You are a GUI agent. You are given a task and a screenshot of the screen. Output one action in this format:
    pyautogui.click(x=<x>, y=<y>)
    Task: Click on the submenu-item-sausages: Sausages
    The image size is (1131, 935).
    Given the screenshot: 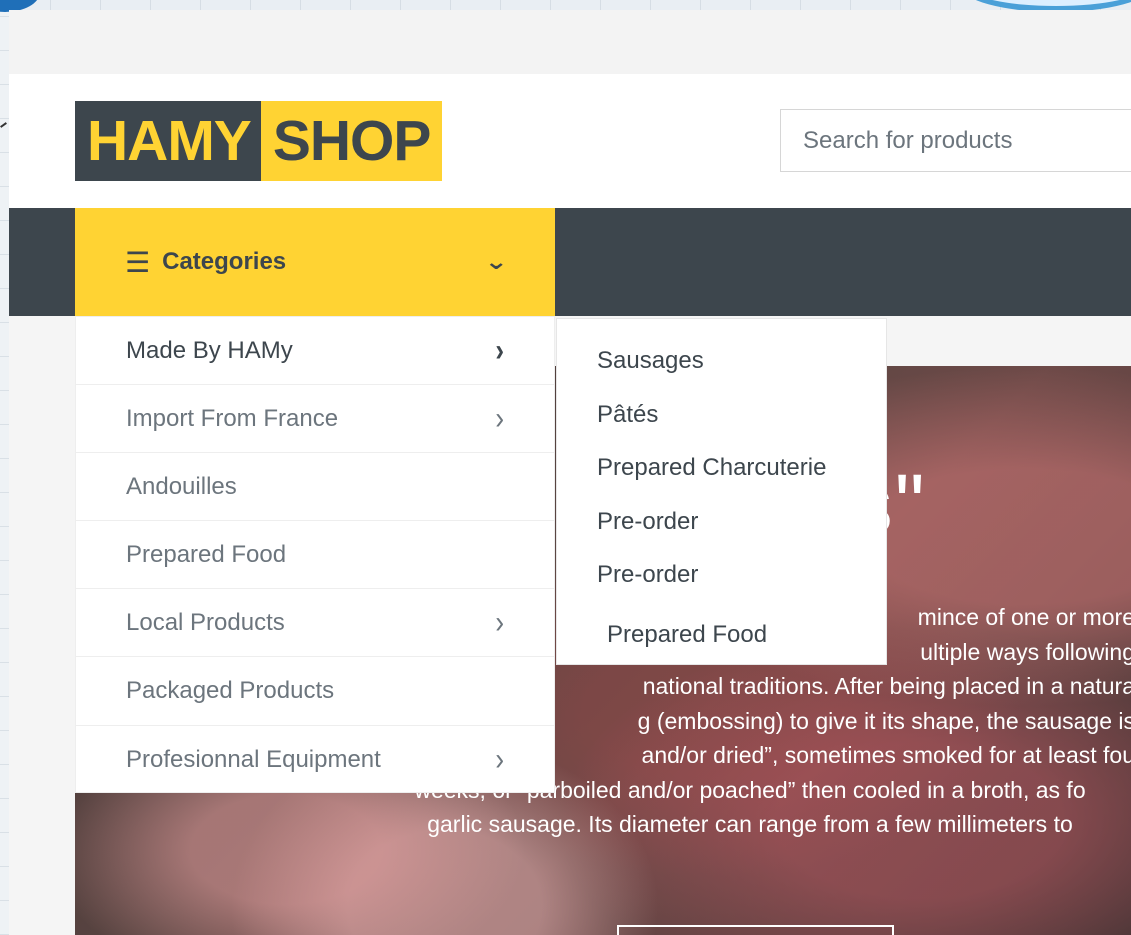 What is the action you would take?
    pyautogui.click(x=721, y=368)
    